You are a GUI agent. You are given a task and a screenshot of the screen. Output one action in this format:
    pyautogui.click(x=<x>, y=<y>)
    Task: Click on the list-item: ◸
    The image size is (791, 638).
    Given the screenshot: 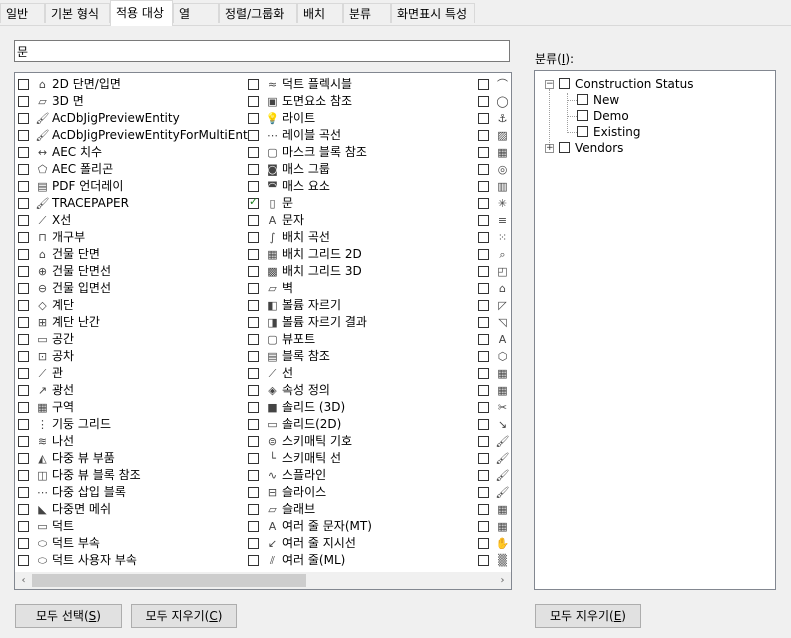 What is the action you would take?
    pyautogui.click(x=493, y=305)
    